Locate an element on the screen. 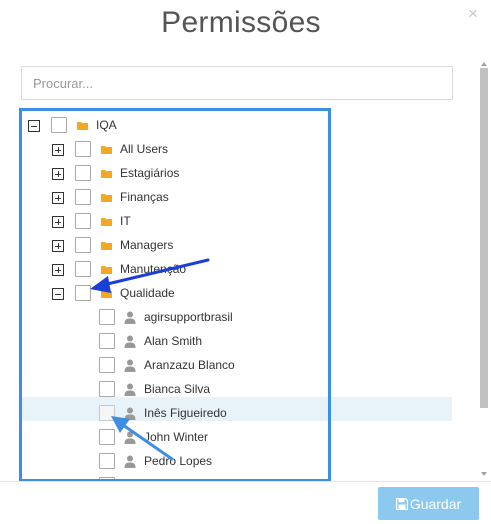 This screenshot has height=524, width=491. tree-node-label: IT is located at coordinates (125, 221).